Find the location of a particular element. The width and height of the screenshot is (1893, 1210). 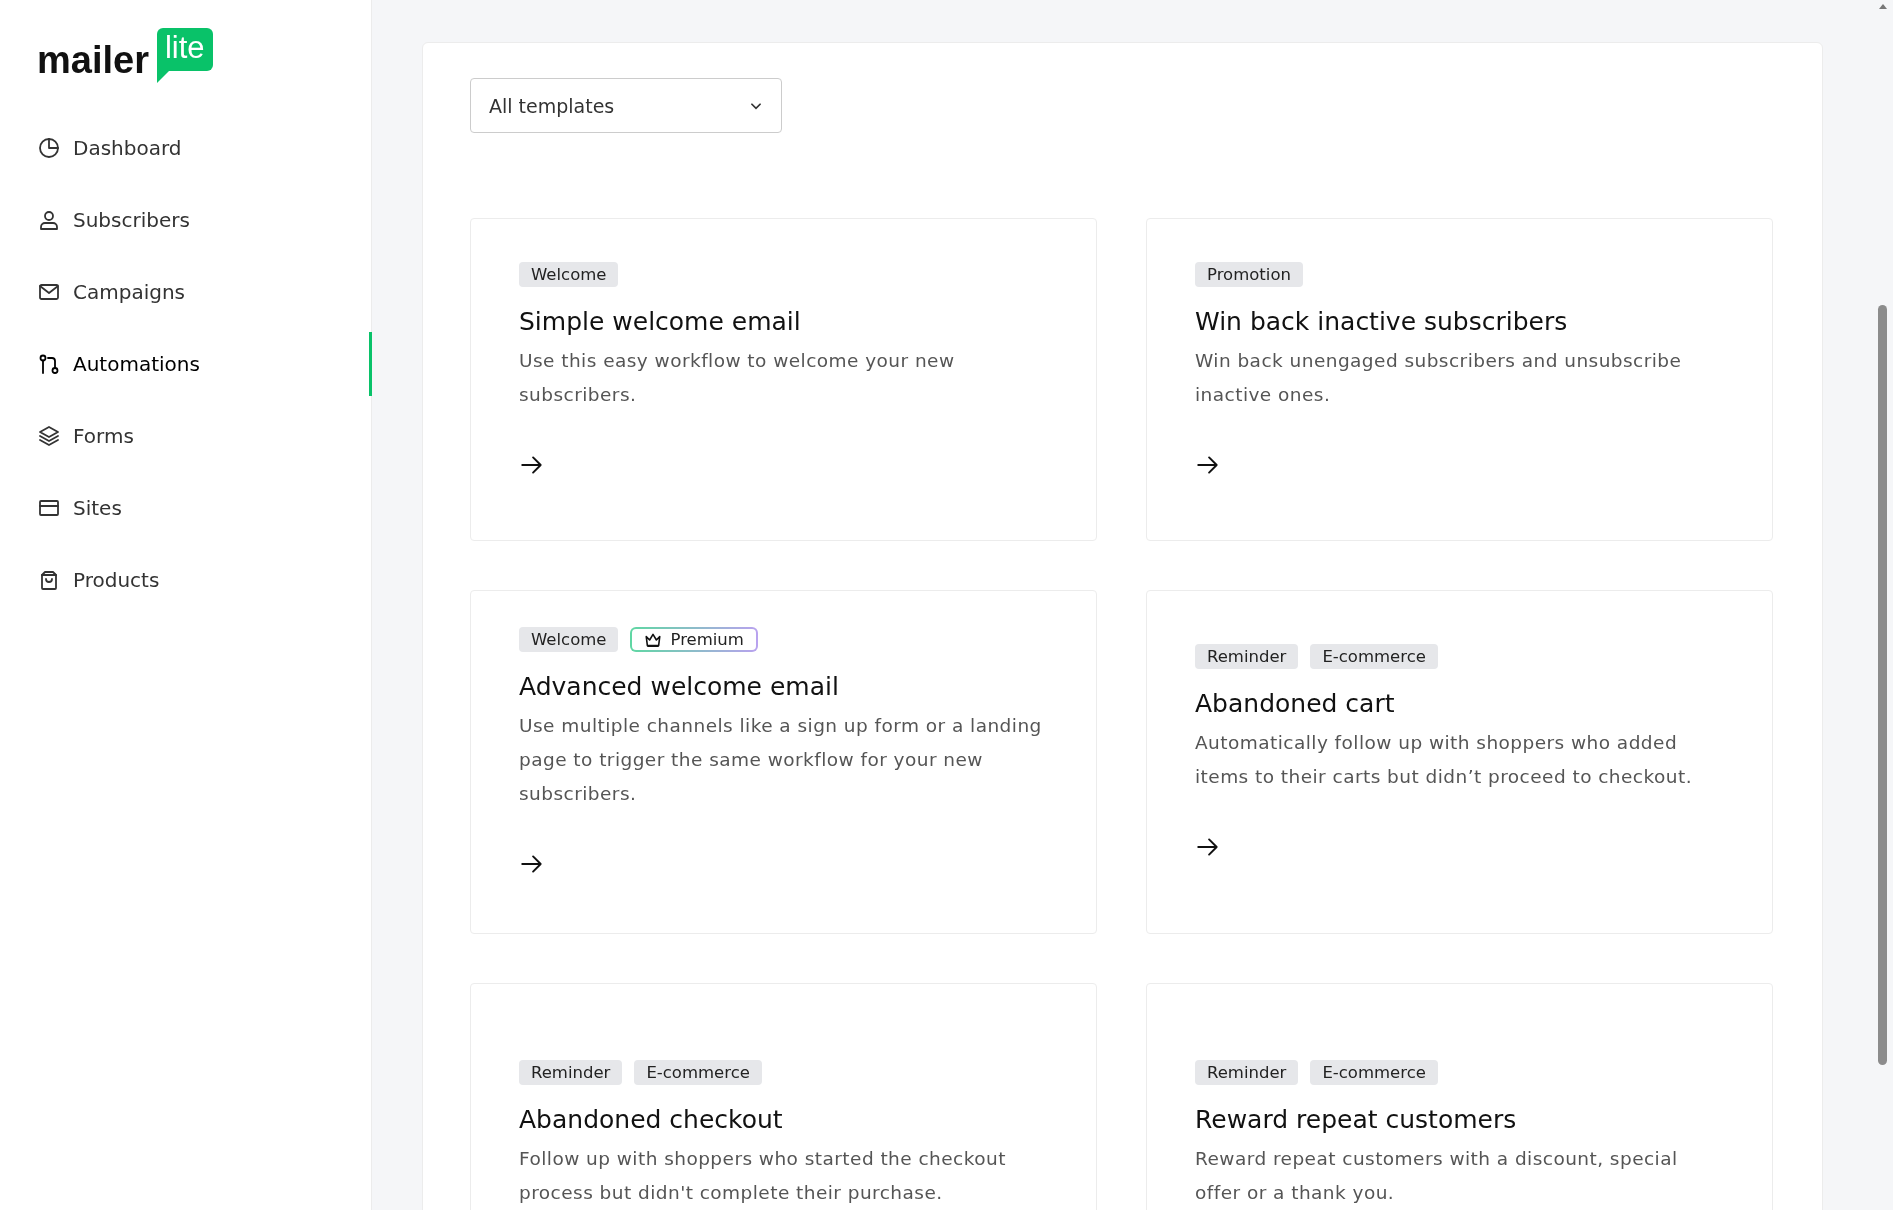

scrollbar-thumb is located at coordinates (1882, 685).